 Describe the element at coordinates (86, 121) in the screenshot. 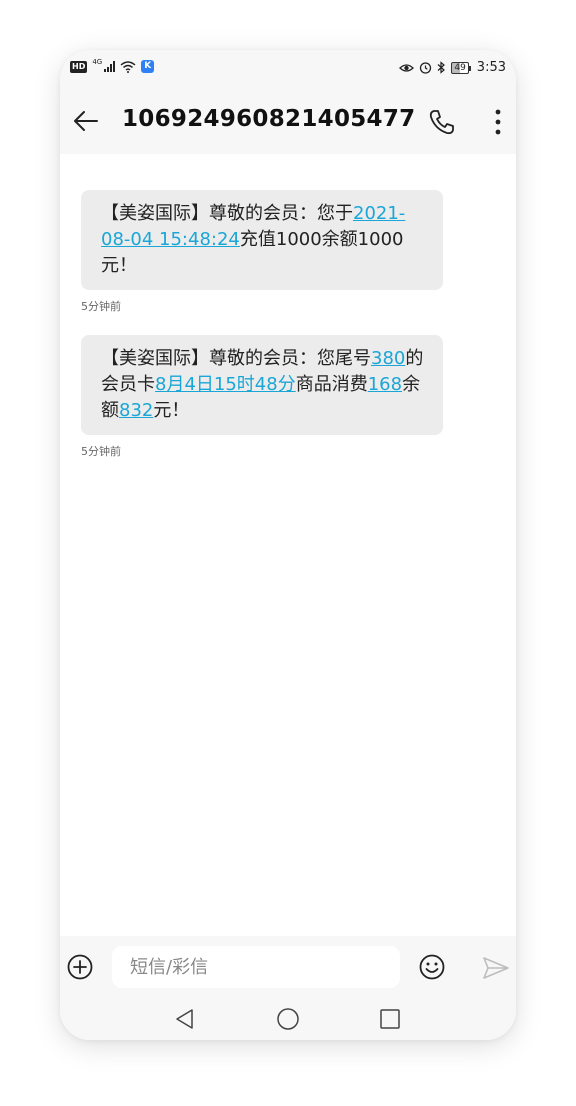

I see `arrow-left-icon` at that location.